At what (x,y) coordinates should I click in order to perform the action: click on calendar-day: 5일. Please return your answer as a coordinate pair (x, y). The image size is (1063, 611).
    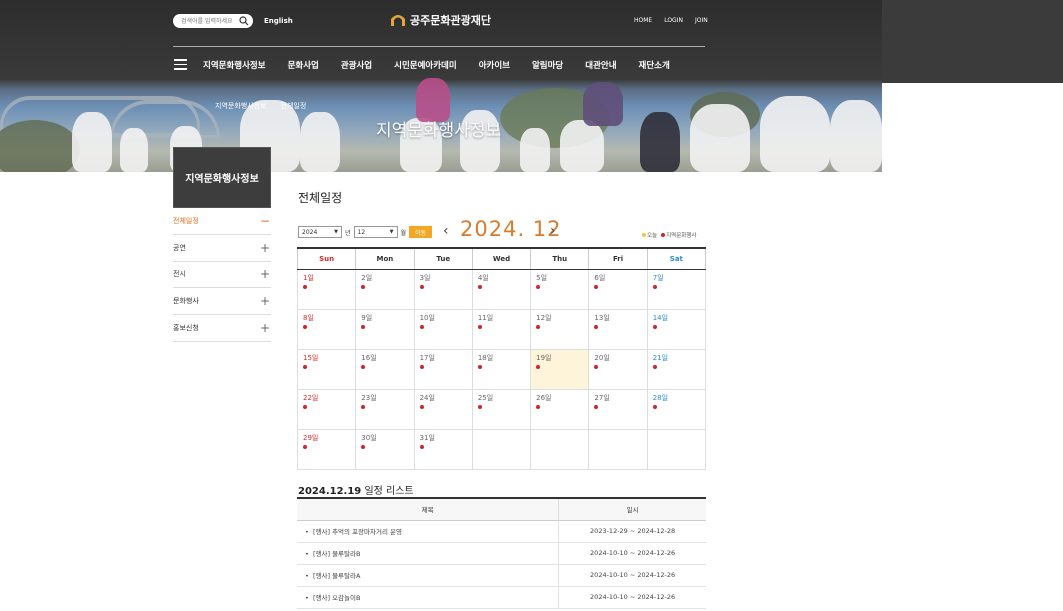
    Looking at the image, I should click on (560, 289).